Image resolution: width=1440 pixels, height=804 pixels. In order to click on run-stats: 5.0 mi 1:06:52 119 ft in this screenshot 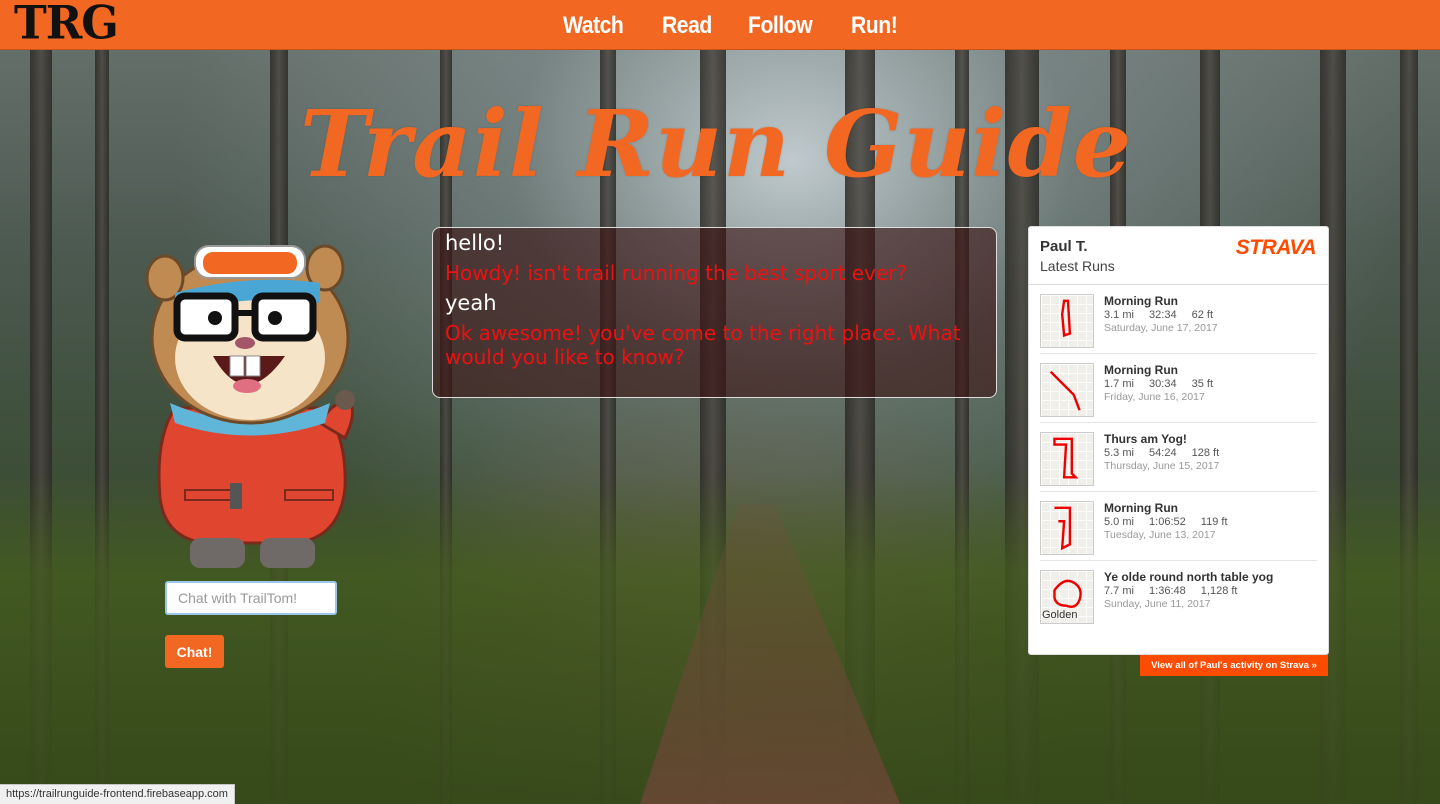, I will do `click(1210, 522)`.